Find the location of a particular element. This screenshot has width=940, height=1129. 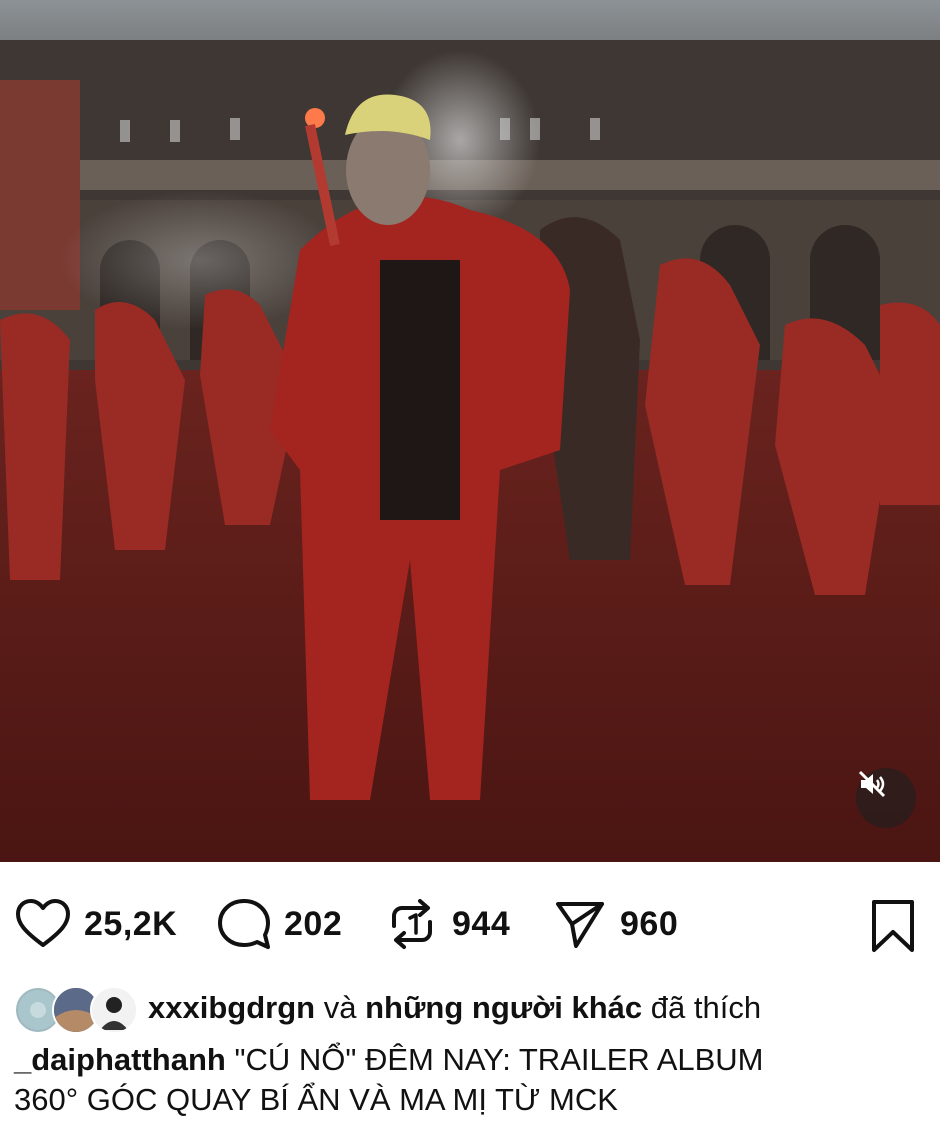

caption-line-2: 360° GÓC QUAY BÍ ẨN VÀ MA MỊ TỪ MCK is located at coordinates (469, 1100).